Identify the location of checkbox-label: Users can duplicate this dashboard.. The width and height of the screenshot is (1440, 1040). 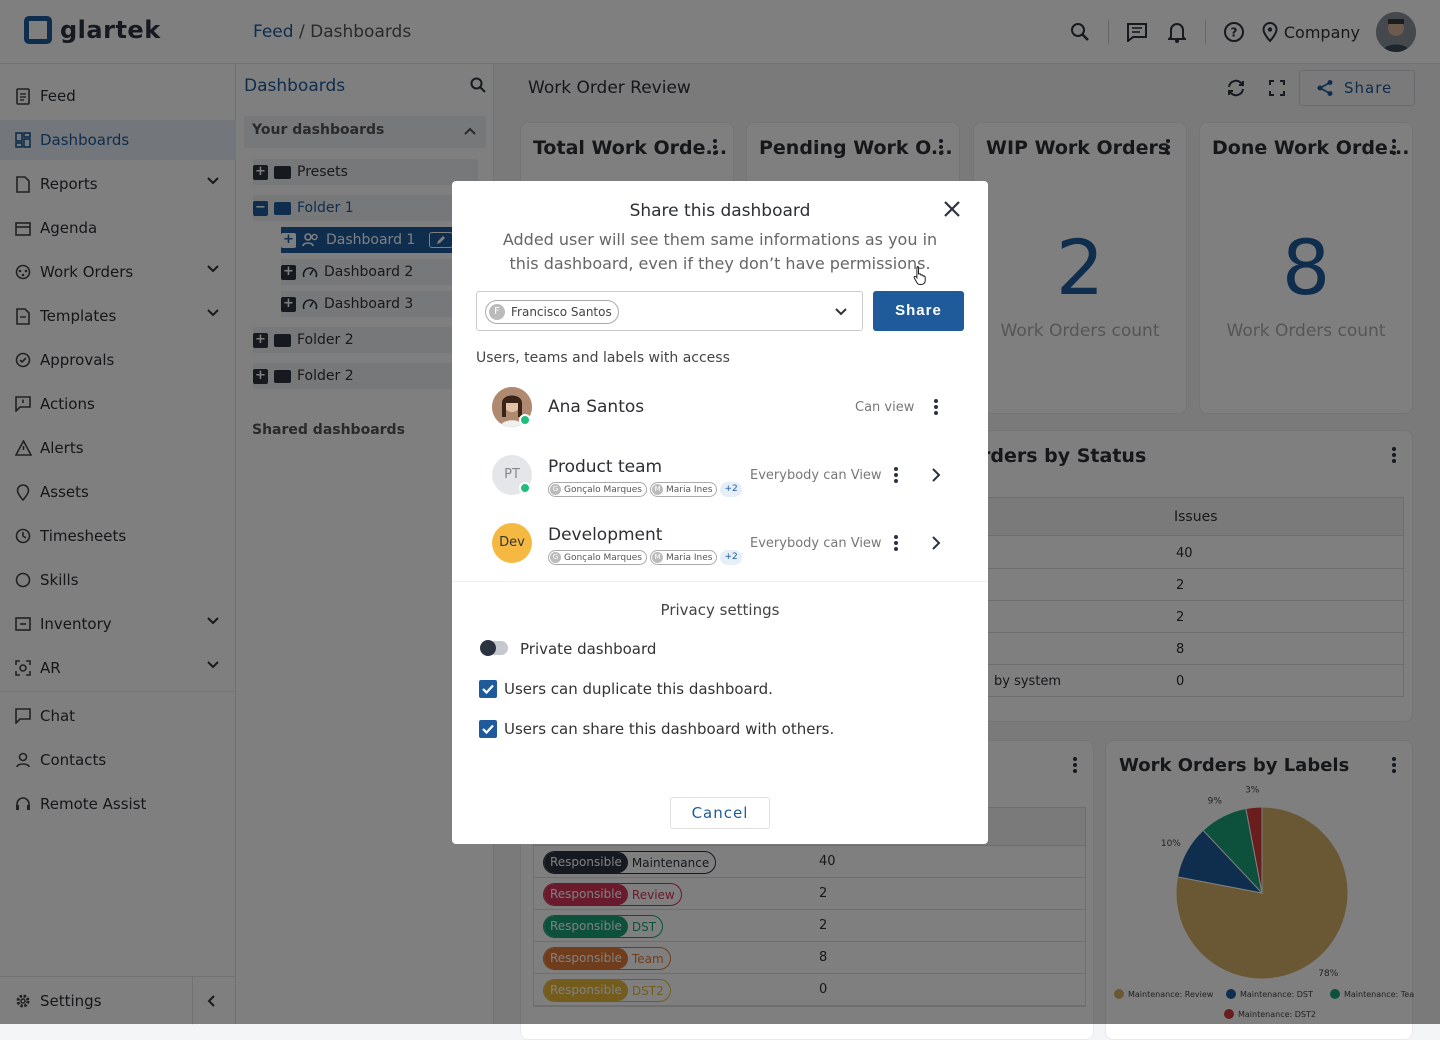
(638, 689).